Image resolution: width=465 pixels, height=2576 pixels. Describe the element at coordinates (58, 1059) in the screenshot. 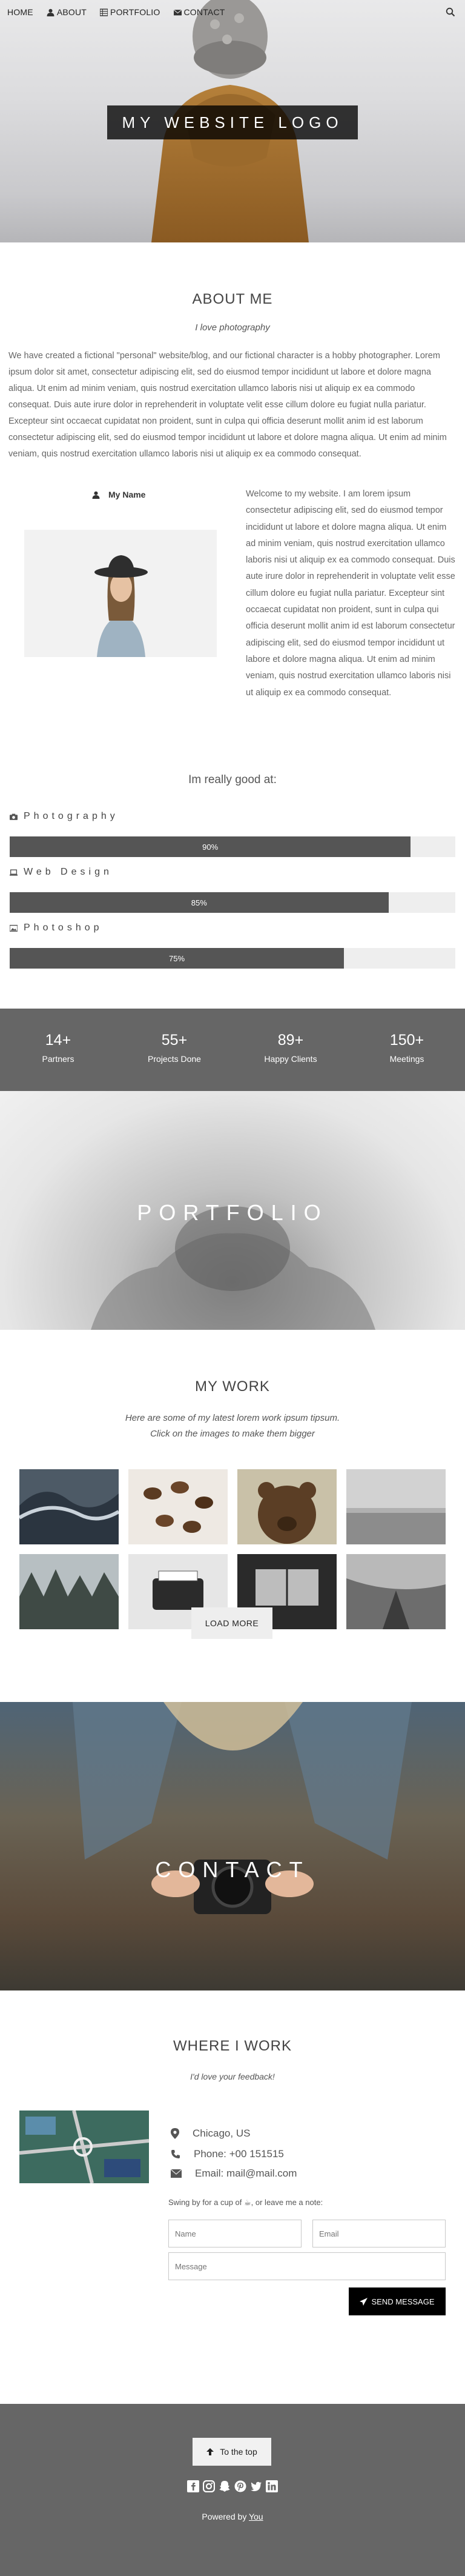

I see `stat-label: Partners` at that location.